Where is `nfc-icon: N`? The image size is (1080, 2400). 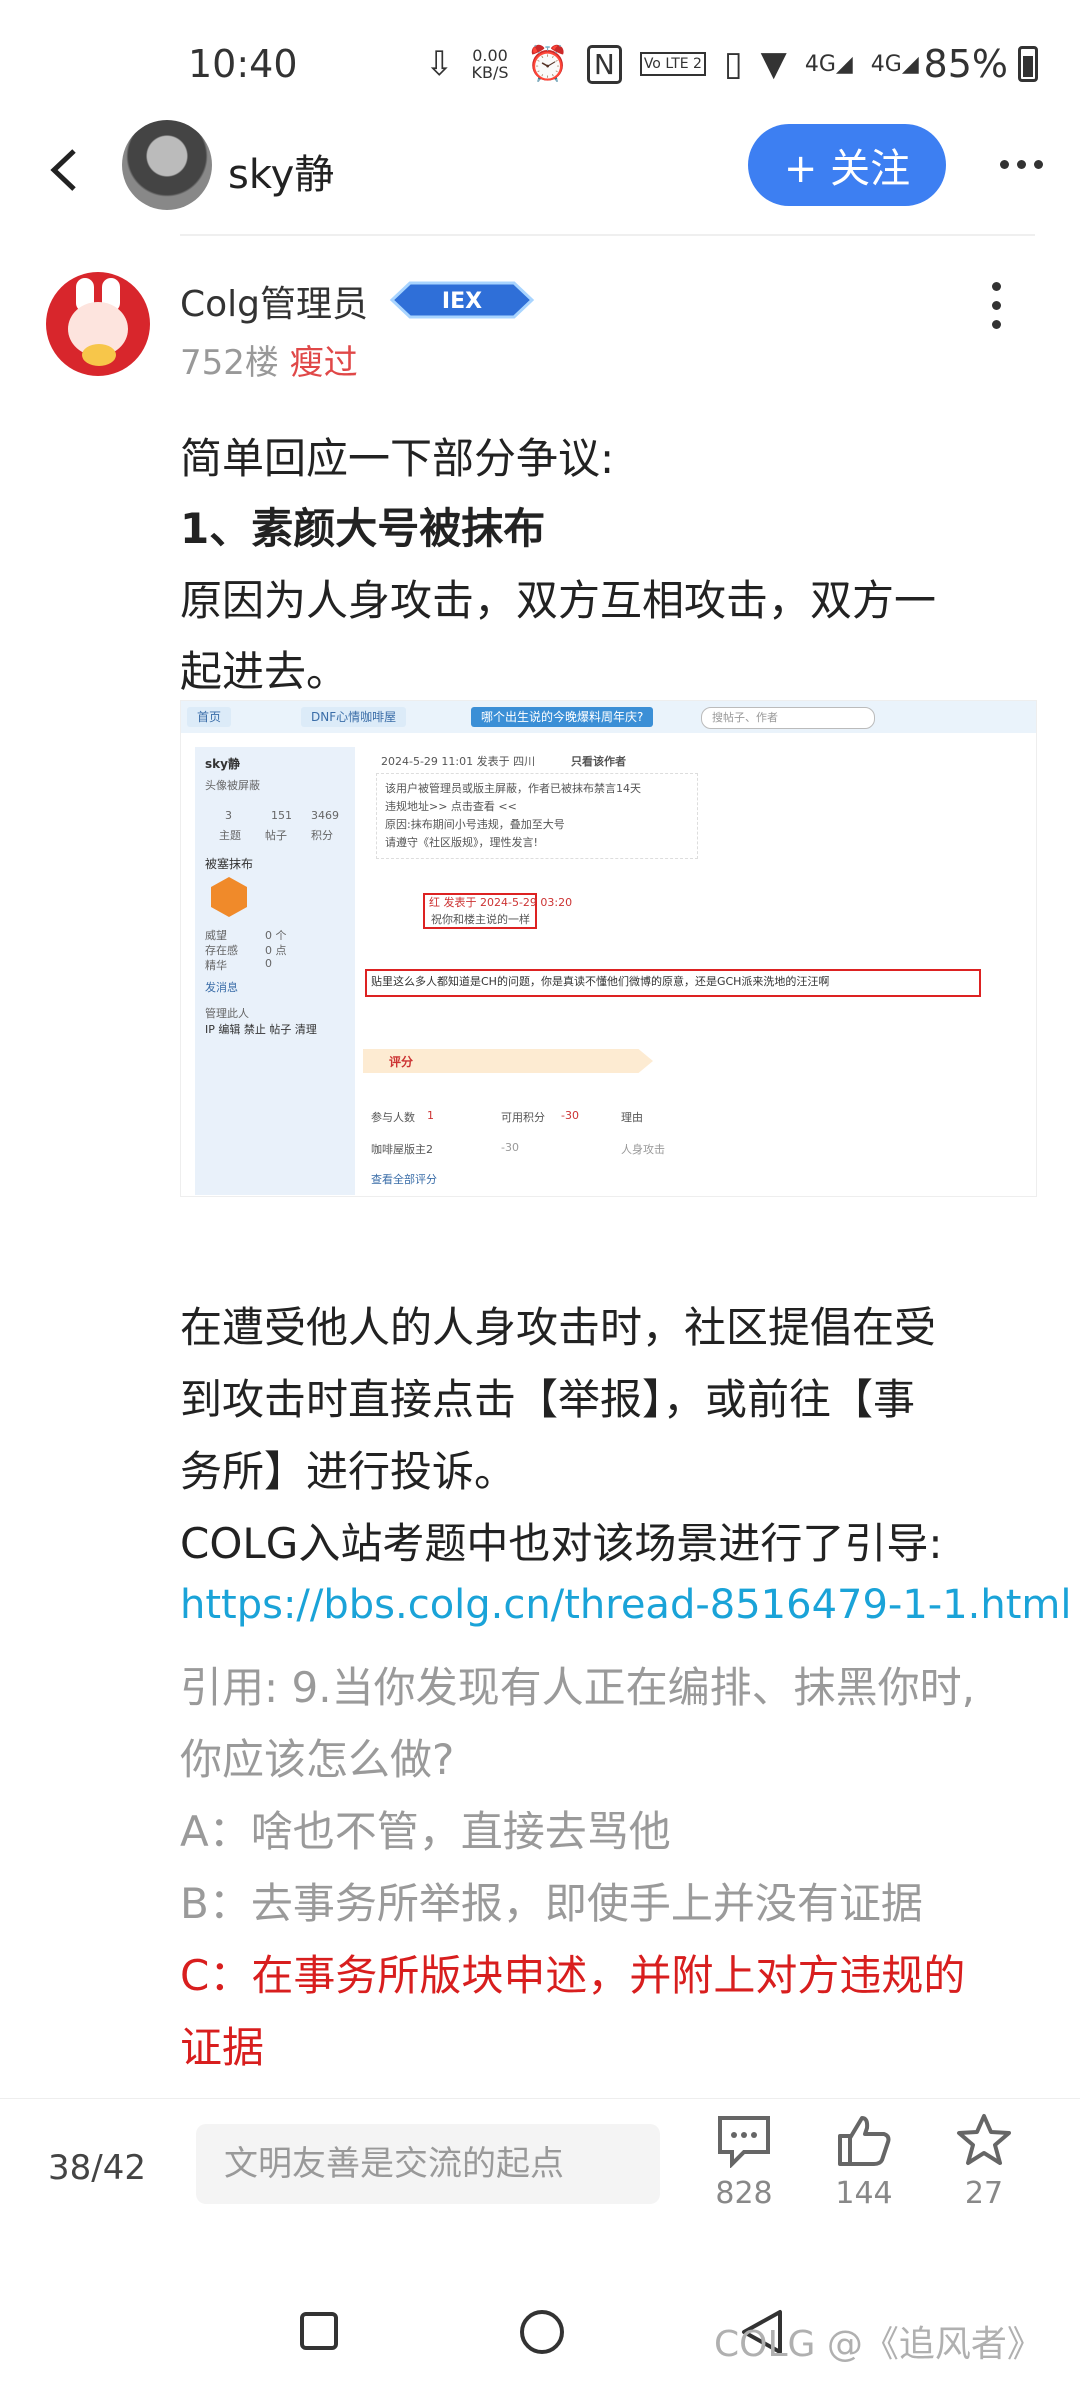
nfc-icon: N is located at coordinates (604, 64).